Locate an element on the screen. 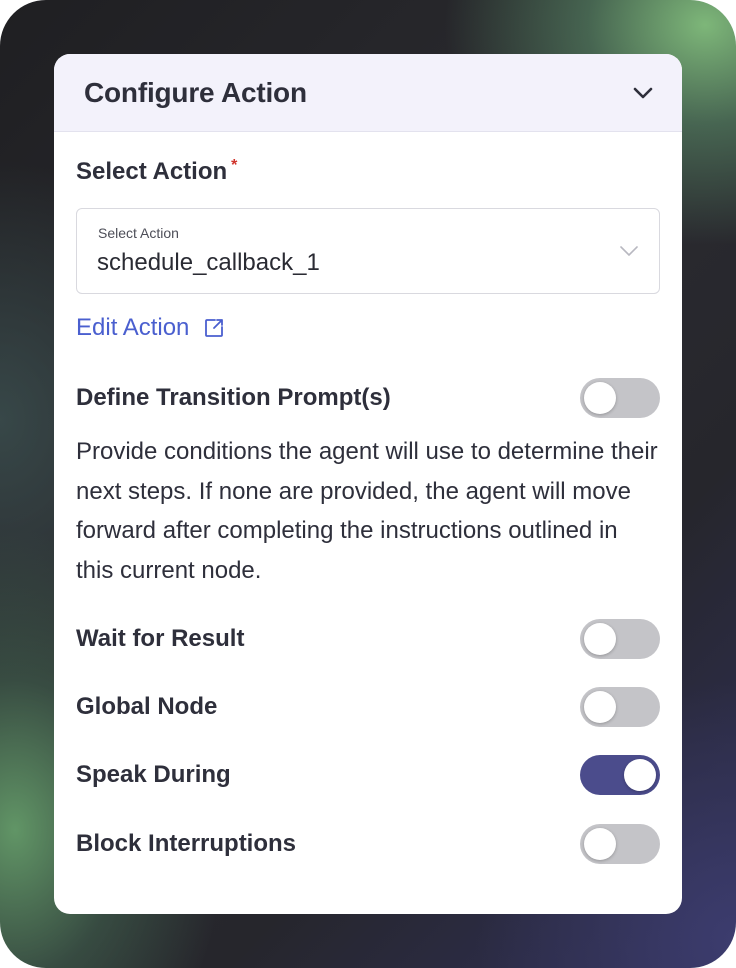  wait-for-result-toggle is located at coordinates (620, 639).